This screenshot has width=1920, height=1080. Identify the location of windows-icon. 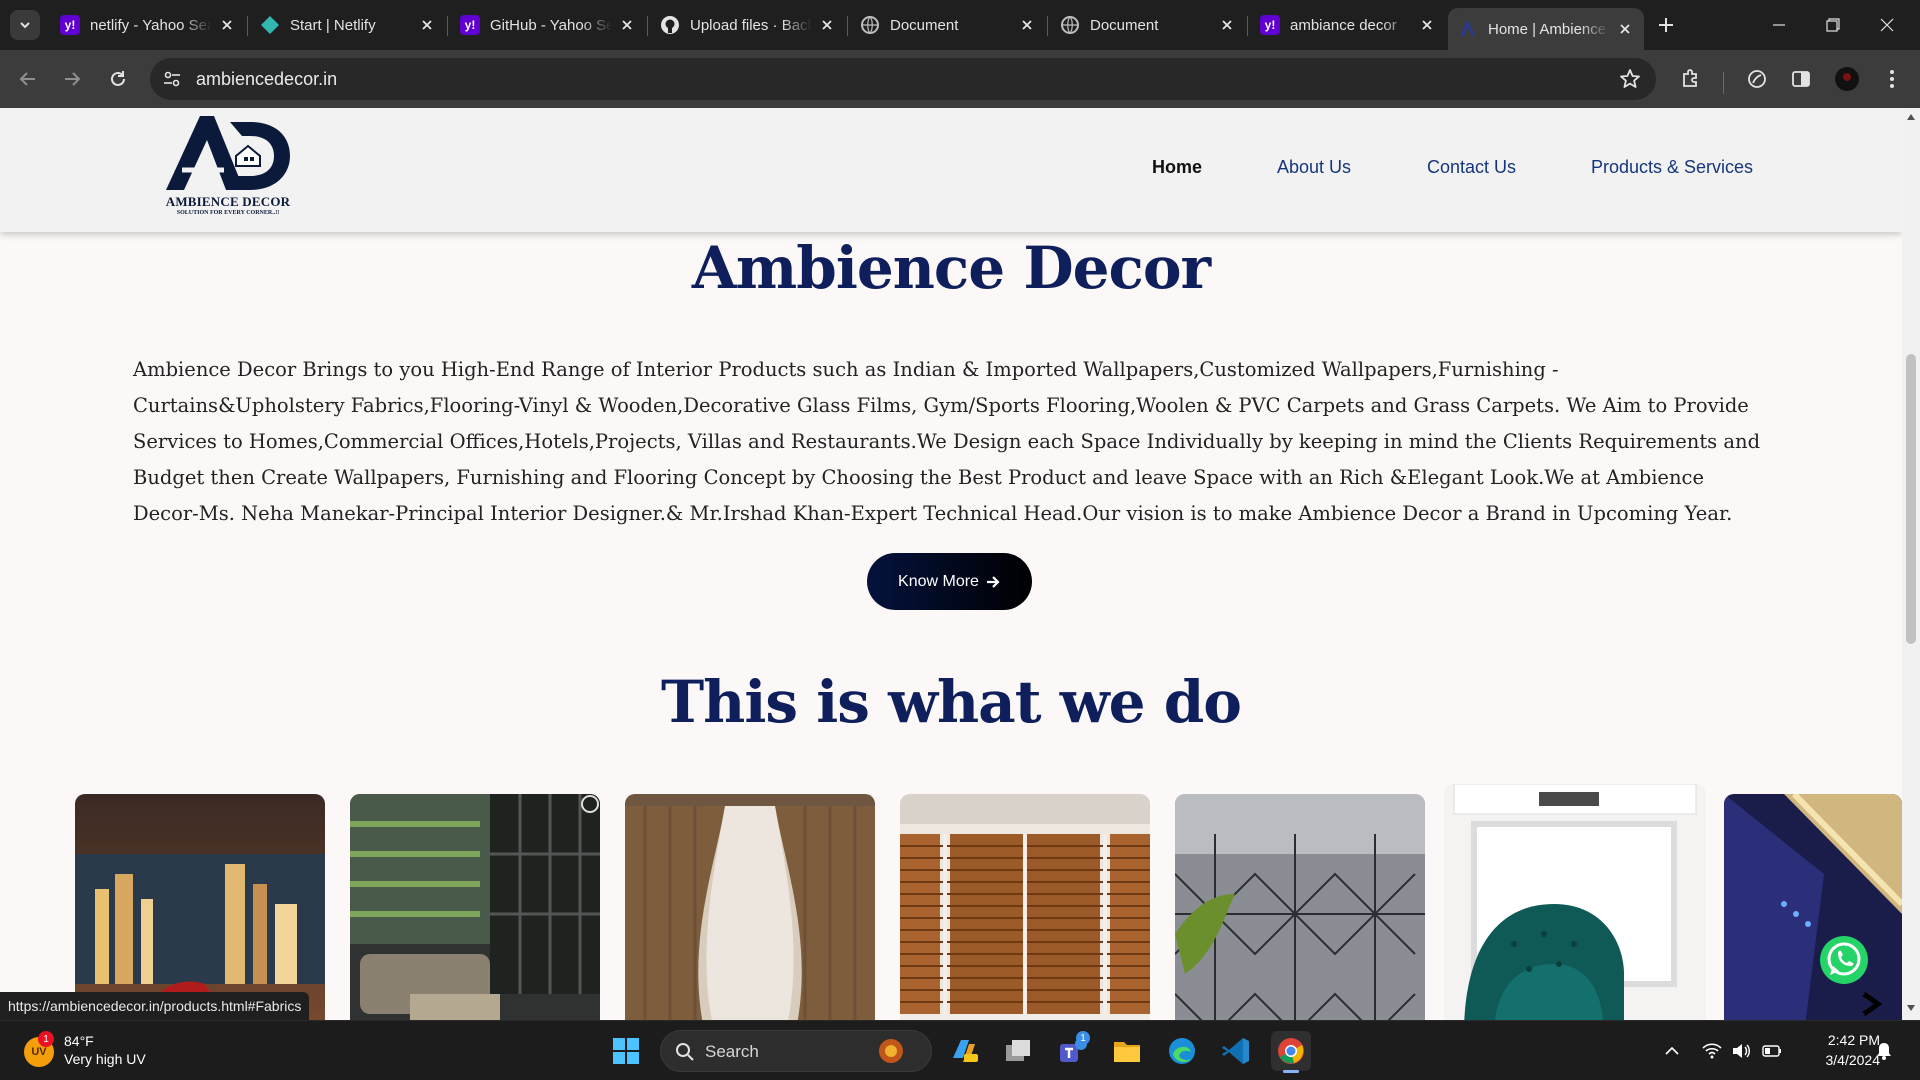
(626, 1051).